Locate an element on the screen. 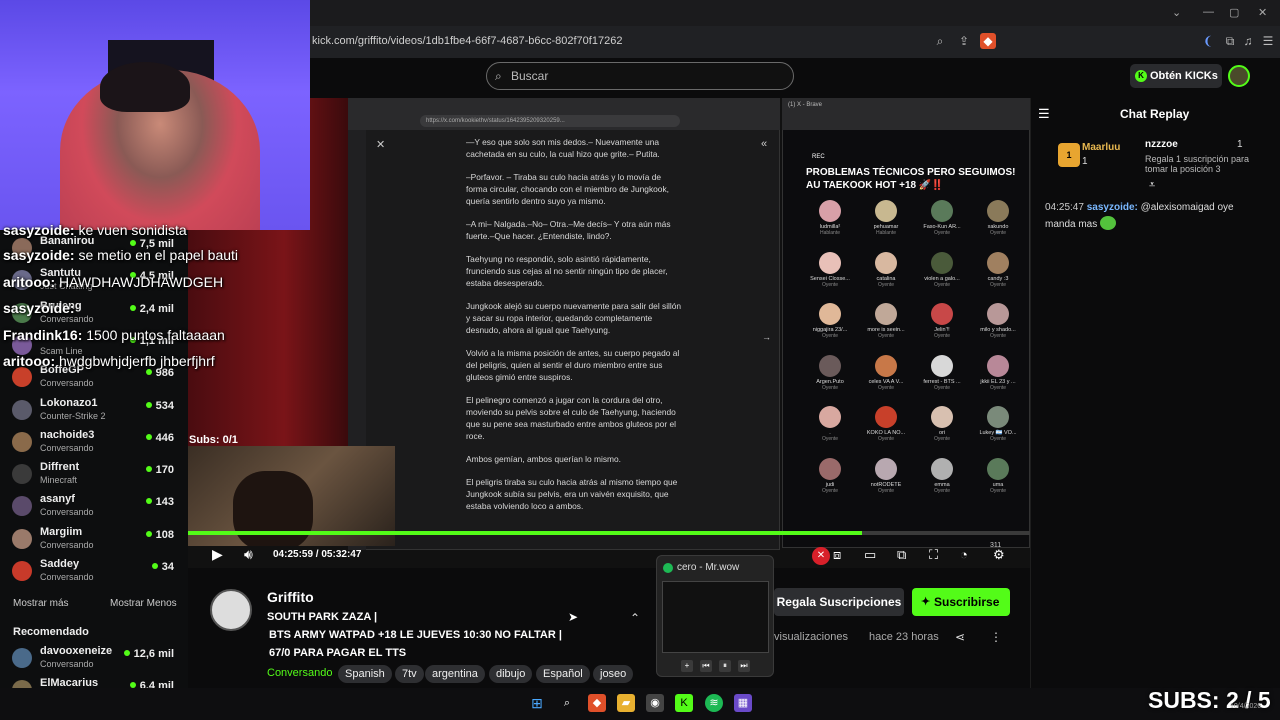  share-icon: ⋖ is located at coordinates (960, 637).